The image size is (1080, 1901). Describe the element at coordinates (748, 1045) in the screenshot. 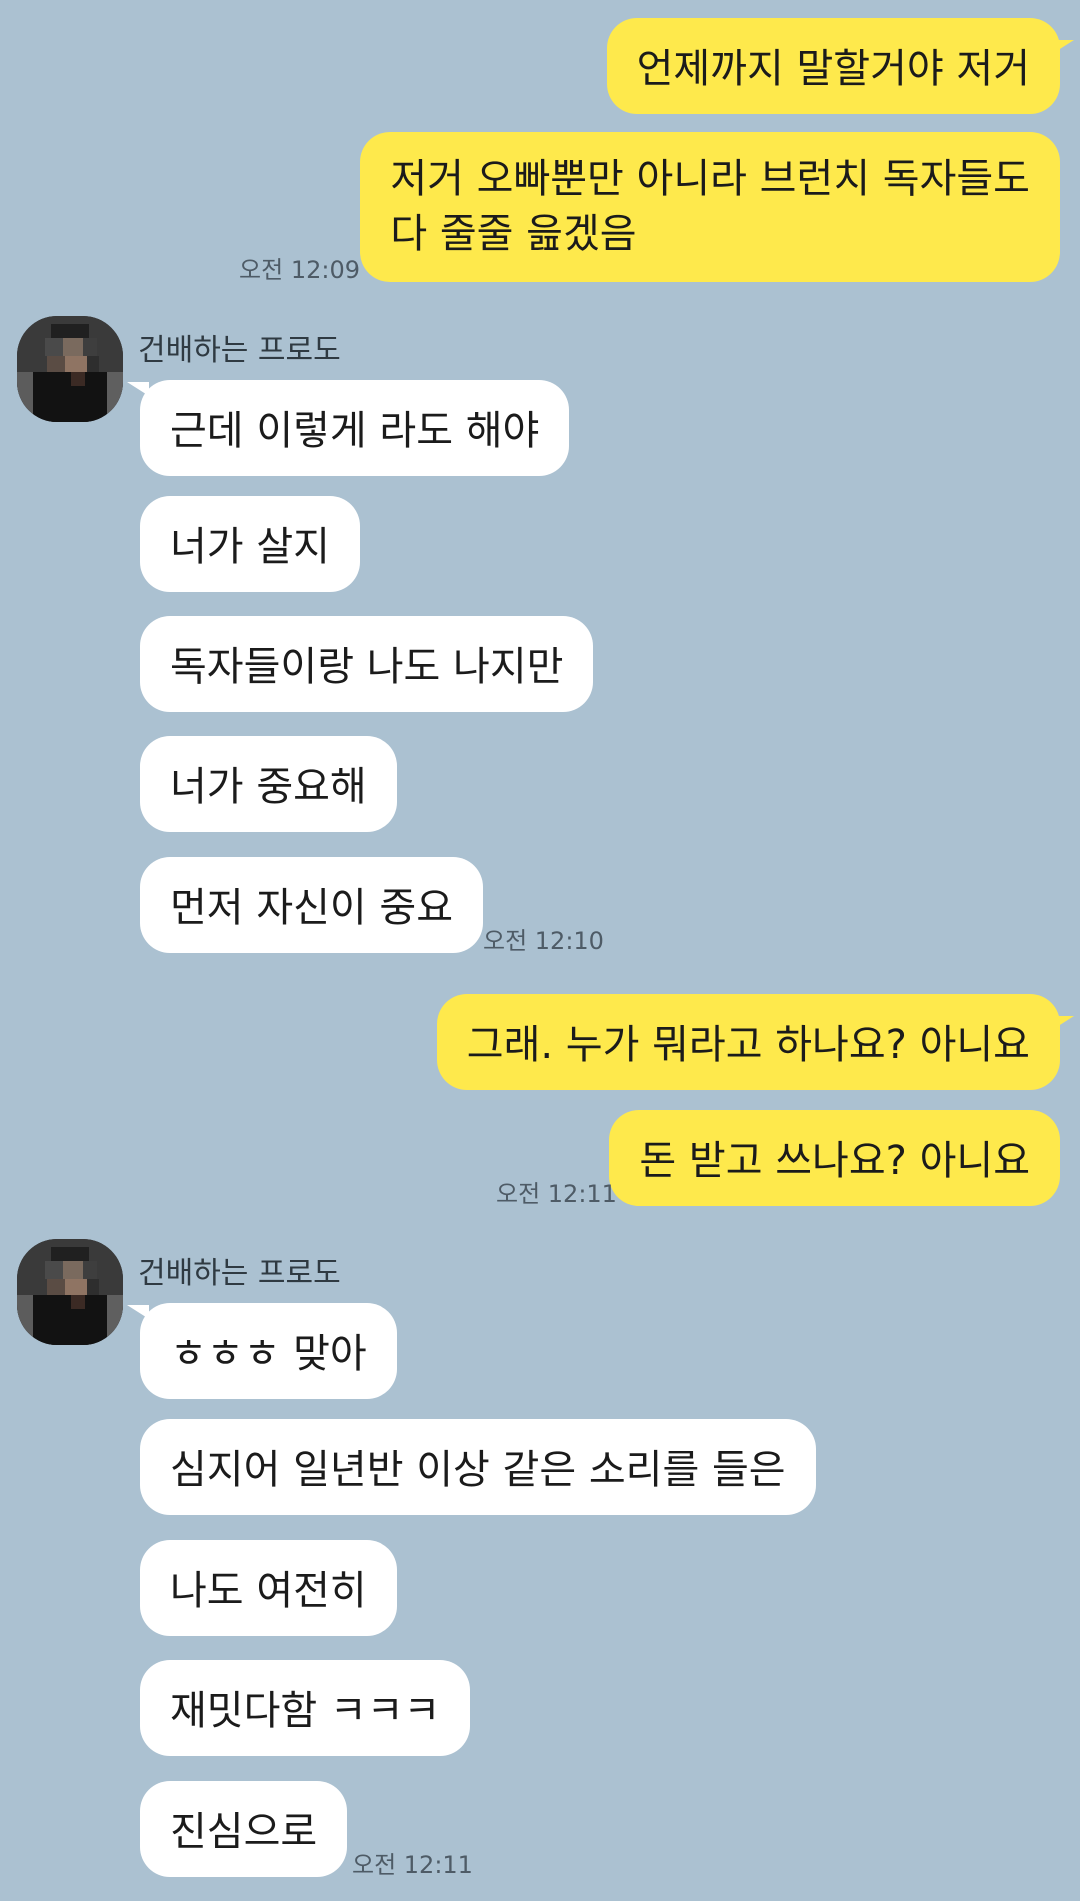

I see `message-text: 그래. 누가 뭐라고 하나요? 아니요` at that location.